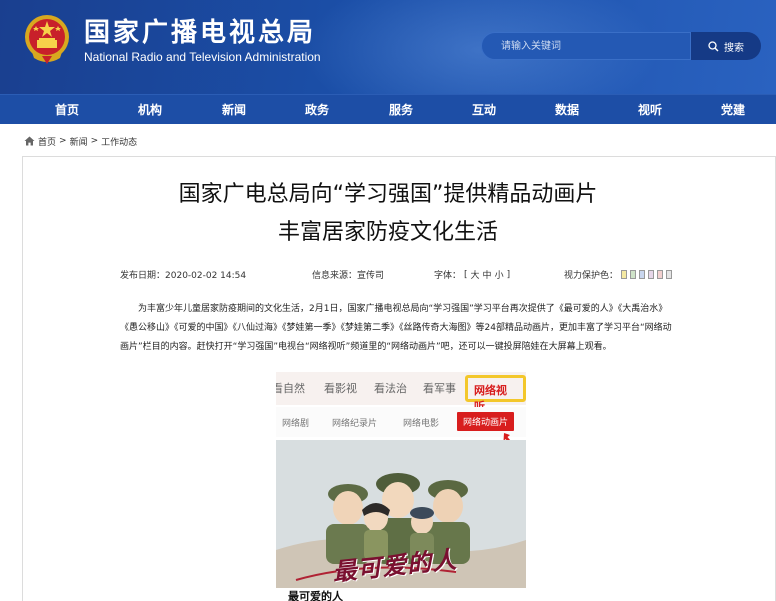 This screenshot has height=601, width=776. Describe the element at coordinates (401, 514) in the screenshot. I see `poster-image: 最可爱的人` at that location.